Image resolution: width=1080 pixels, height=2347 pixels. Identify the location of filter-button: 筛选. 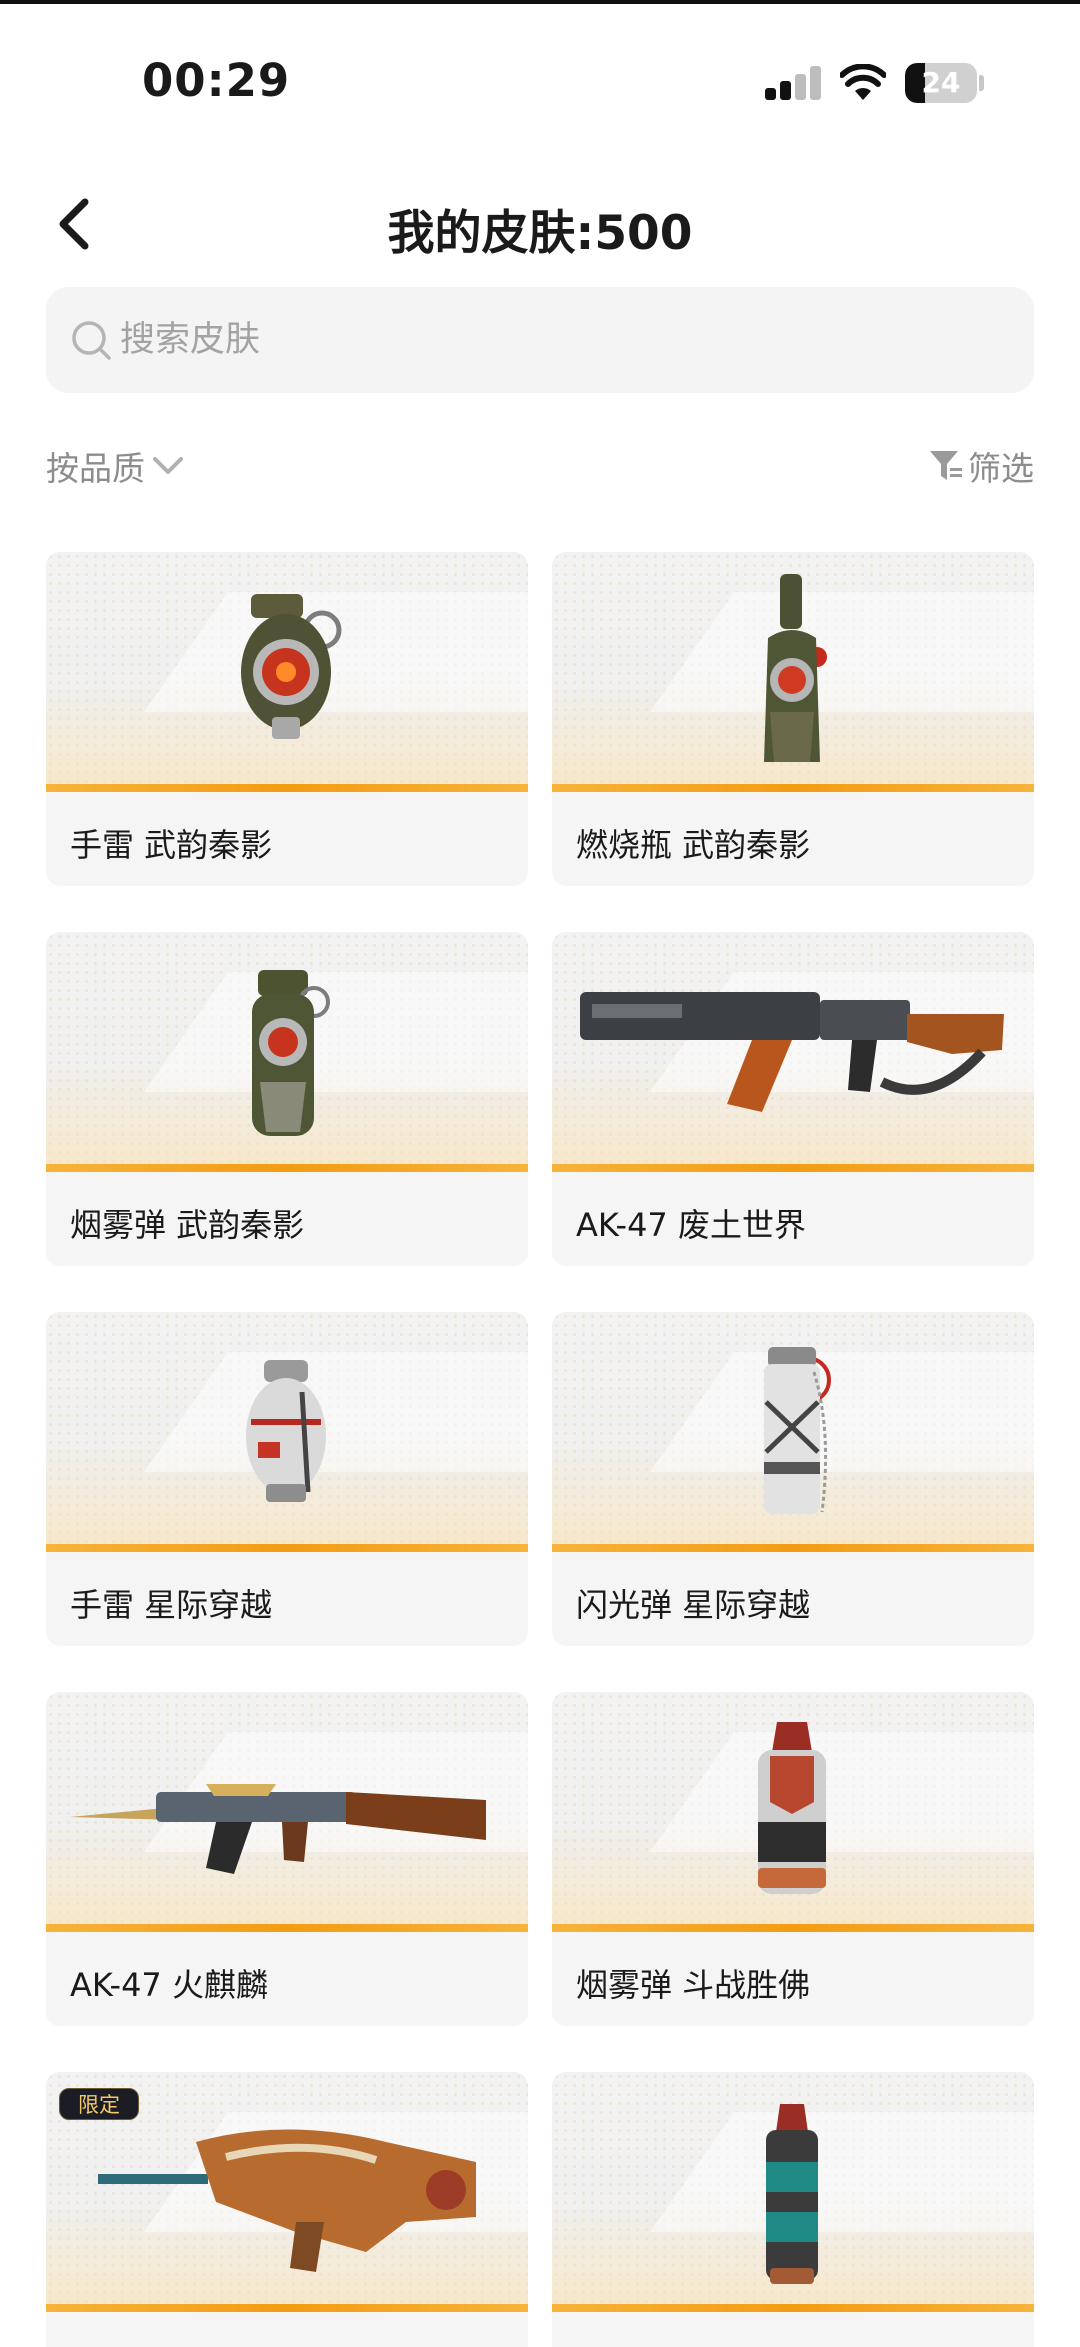
(981, 466).